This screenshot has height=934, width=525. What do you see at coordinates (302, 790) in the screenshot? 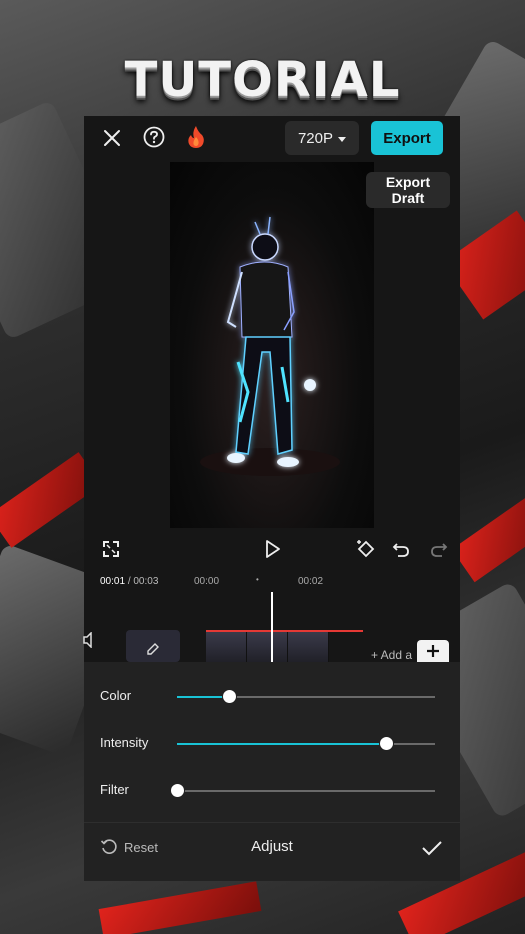
I see `filter-slider` at bounding box center [302, 790].